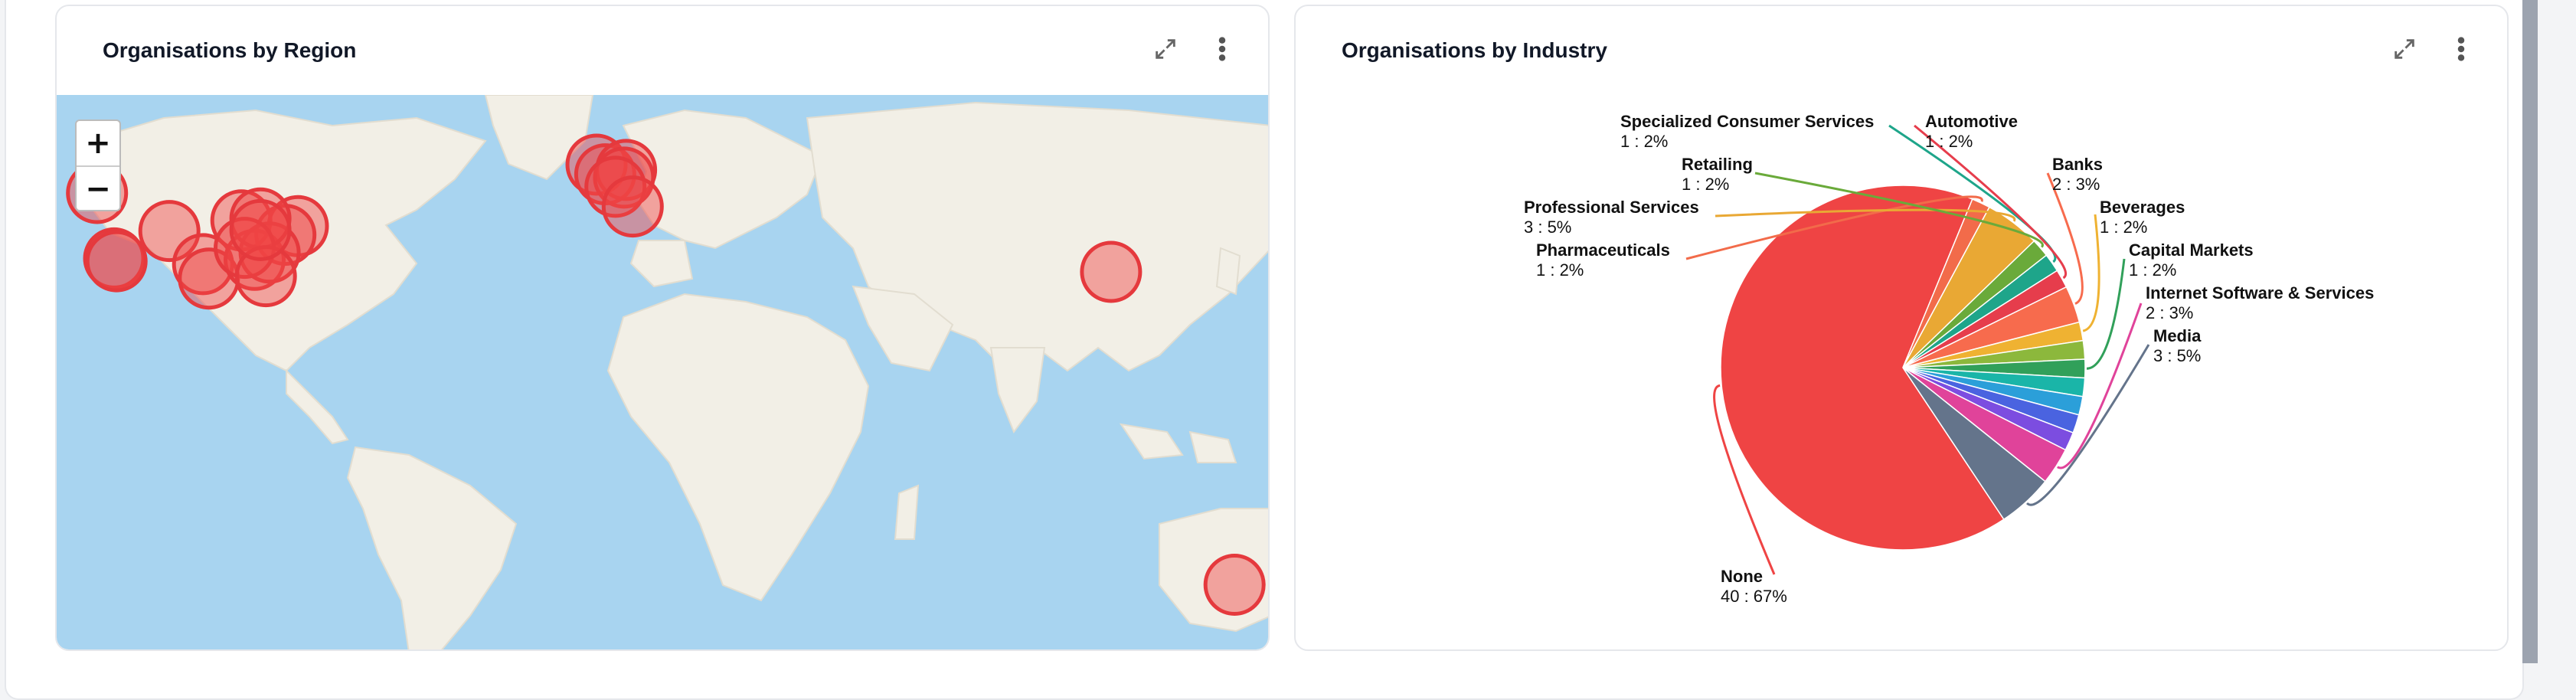 The image size is (2576, 700). What do you see at coordinates (1603, 250) in the screenshot?
I see `pie-label-name-1: Pharmaceuticals` at bounding box center [1603, 250].